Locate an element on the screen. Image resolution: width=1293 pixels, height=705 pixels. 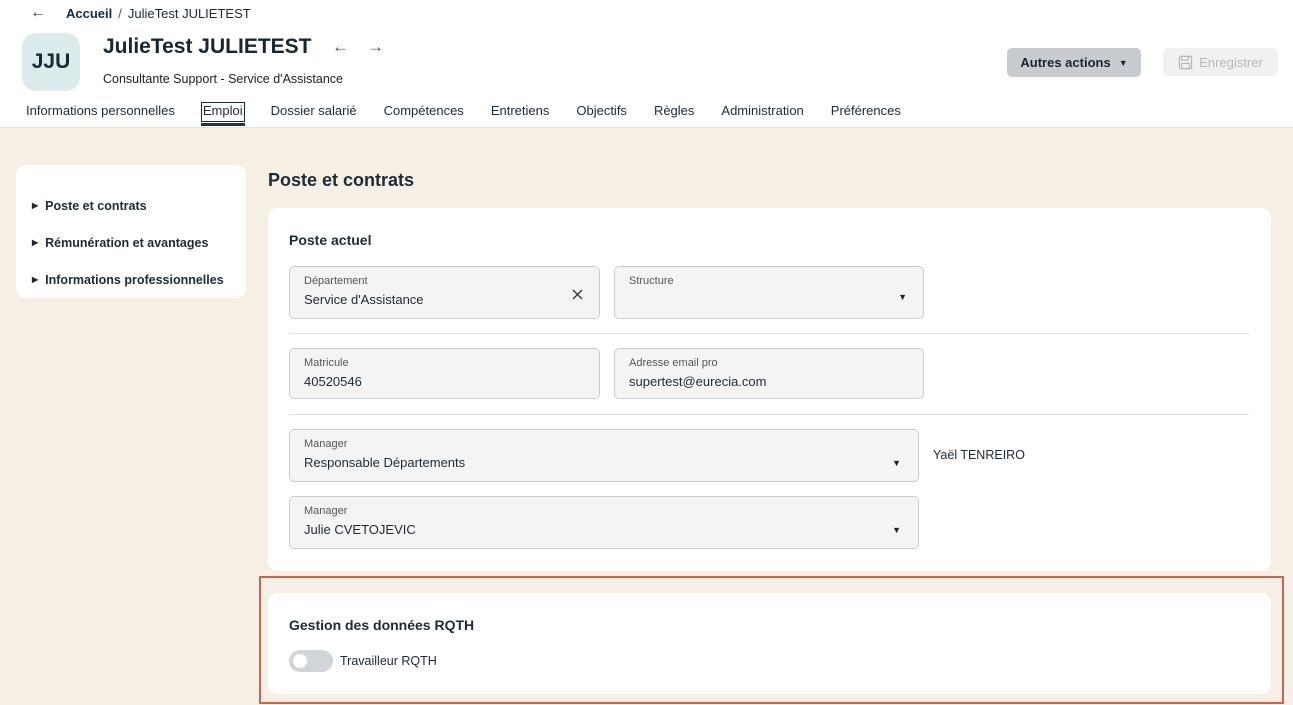
tab-dossier-salarie: Dossier salarié is located at coordinates (314, 112).